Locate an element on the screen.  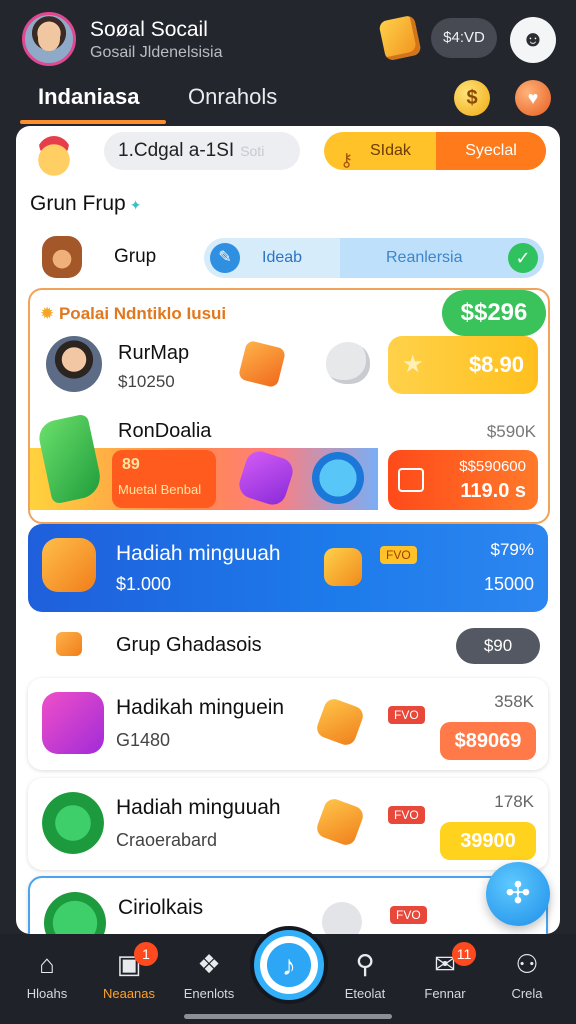
tab-indaniasa: Indaniasa is located at coordinates (88, 97).